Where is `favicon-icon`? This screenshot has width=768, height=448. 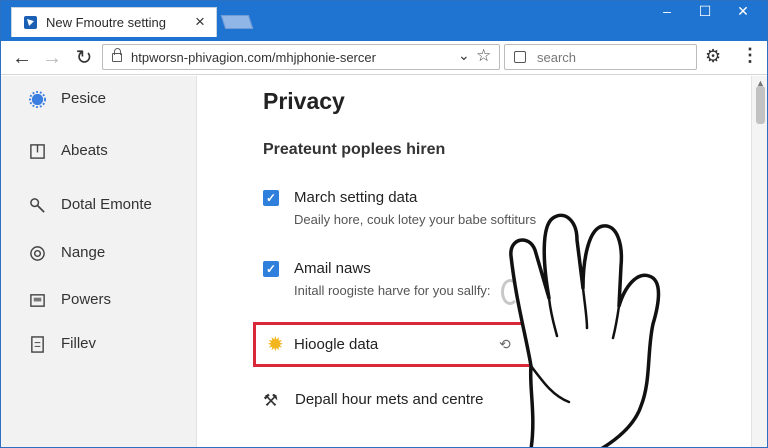
favicon-icon is located at coordinates (30, 22).